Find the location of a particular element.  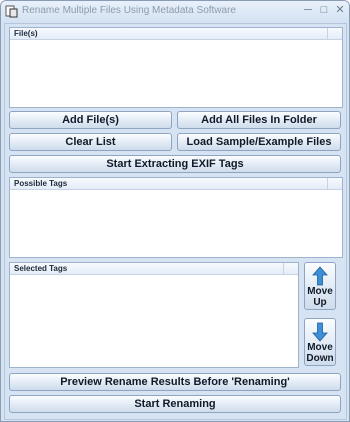

possible-tags-column-label: Possible Tags is located at coordinates (41, 183).